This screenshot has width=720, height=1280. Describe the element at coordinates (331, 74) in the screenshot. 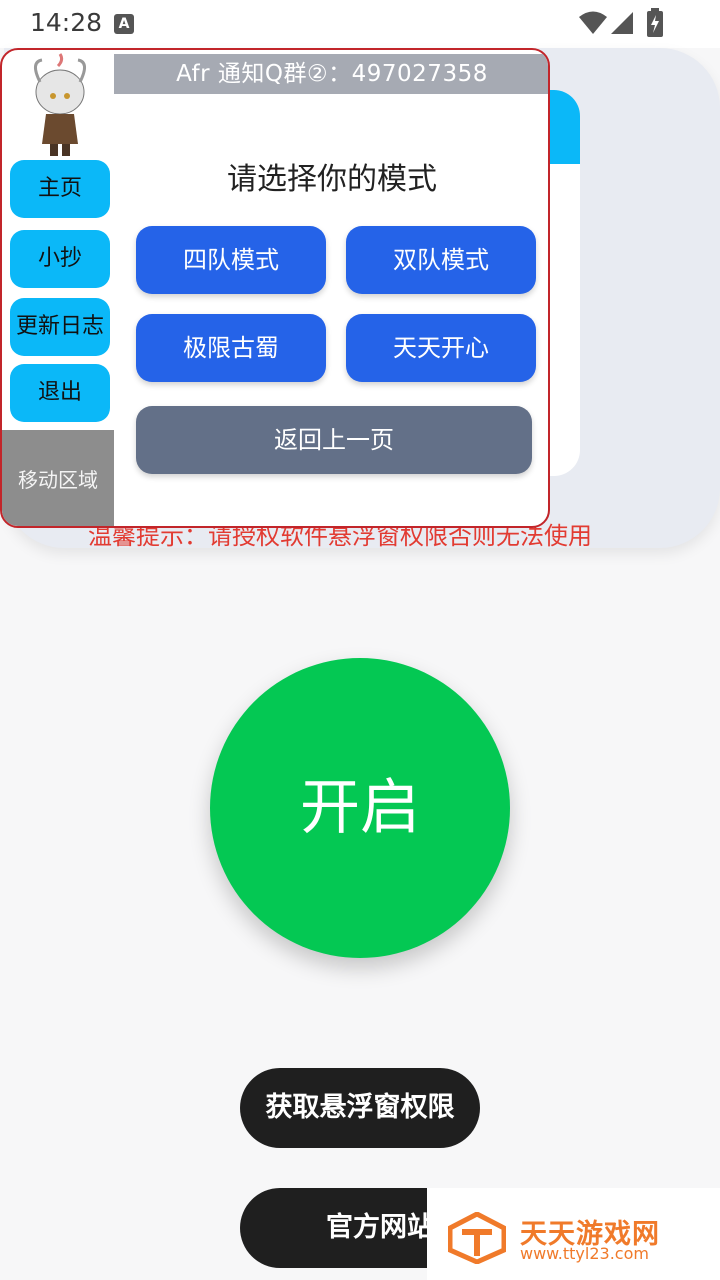

I see `notice-banner: Afr 通知Q群②：497027358` at that location.